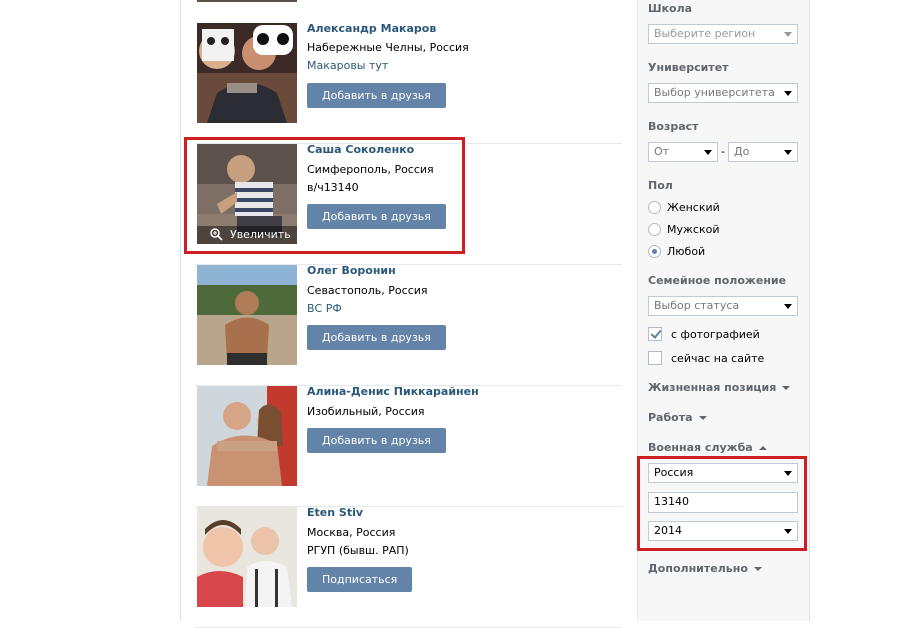 Image resolution: width=907 pixels, height=628 pixels. I want to click on life-position-label: Жизненная позиция, so click(712, 387).